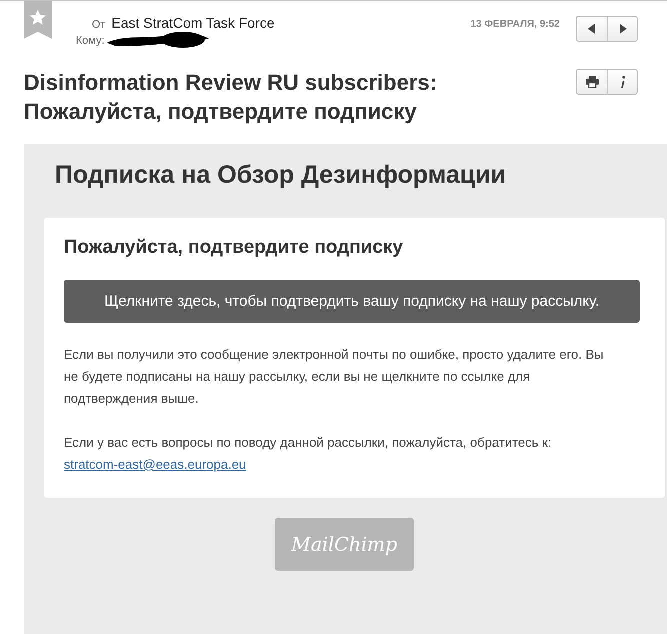 The width and height of the screenshot is (667, 634). Describe the element at coordinates (234, 248) in the screenshot. I see `card-heading: Пожалуйста, подтвердите подписку` at that location.